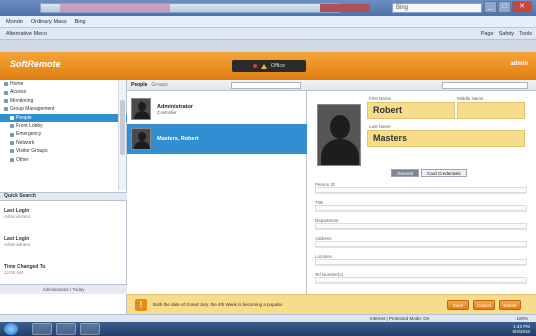  Describe the element at coordinates (141, 305) in the screenshot. I see `warning-icon: !` at that location.